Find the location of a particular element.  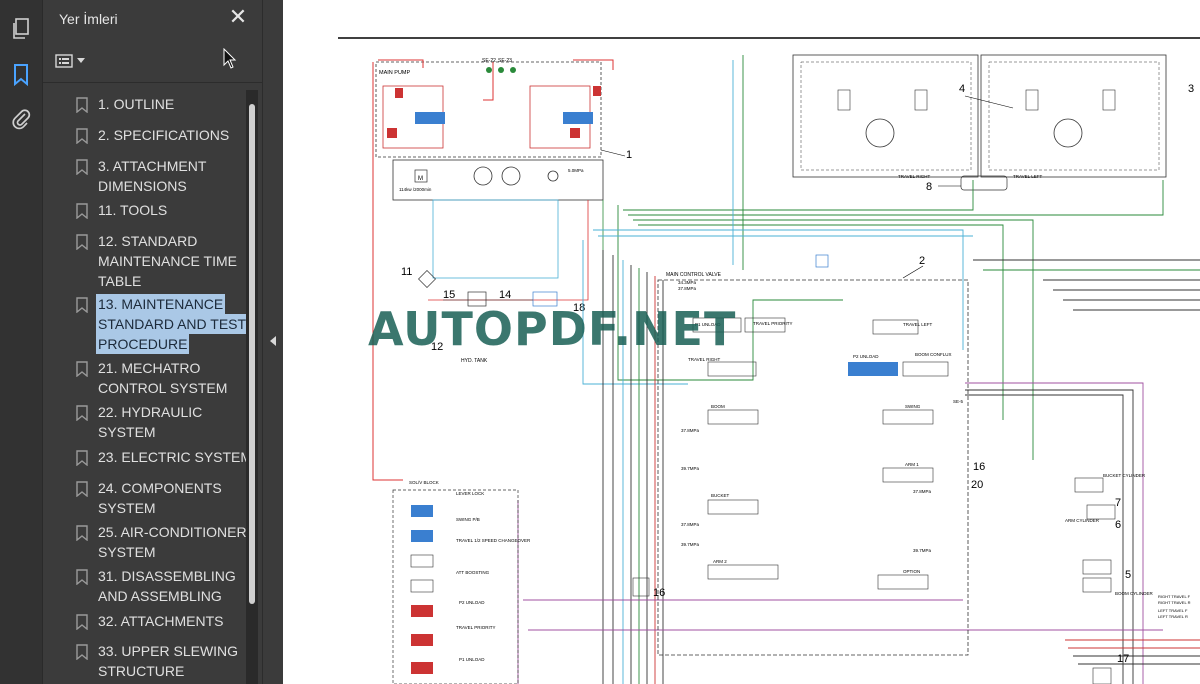

svg-text: M is located at coordinates (420, 179).